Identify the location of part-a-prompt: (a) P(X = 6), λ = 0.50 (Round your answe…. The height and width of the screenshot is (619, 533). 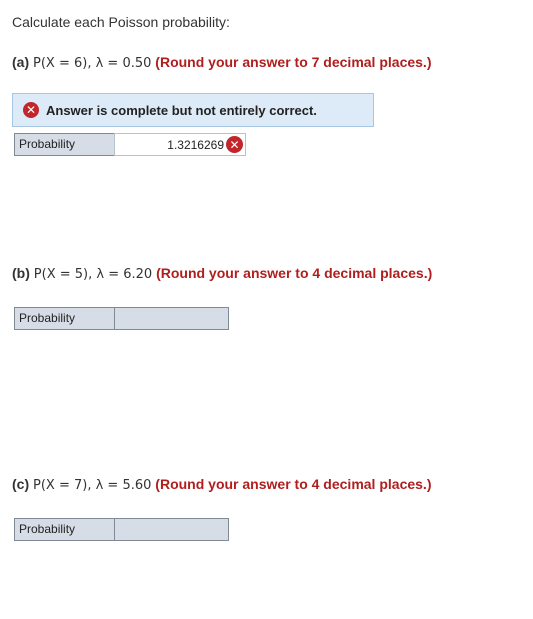
(221, 62).